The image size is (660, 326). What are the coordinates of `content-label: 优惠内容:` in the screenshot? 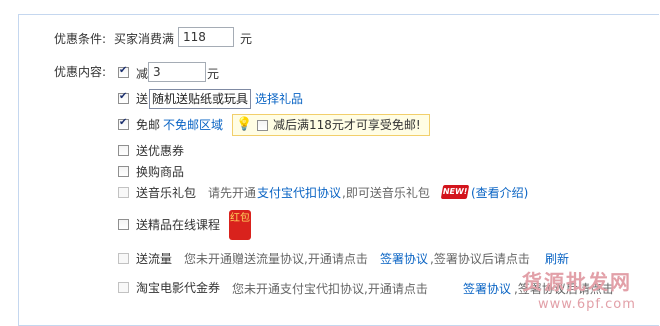 It's located at (80, 72).